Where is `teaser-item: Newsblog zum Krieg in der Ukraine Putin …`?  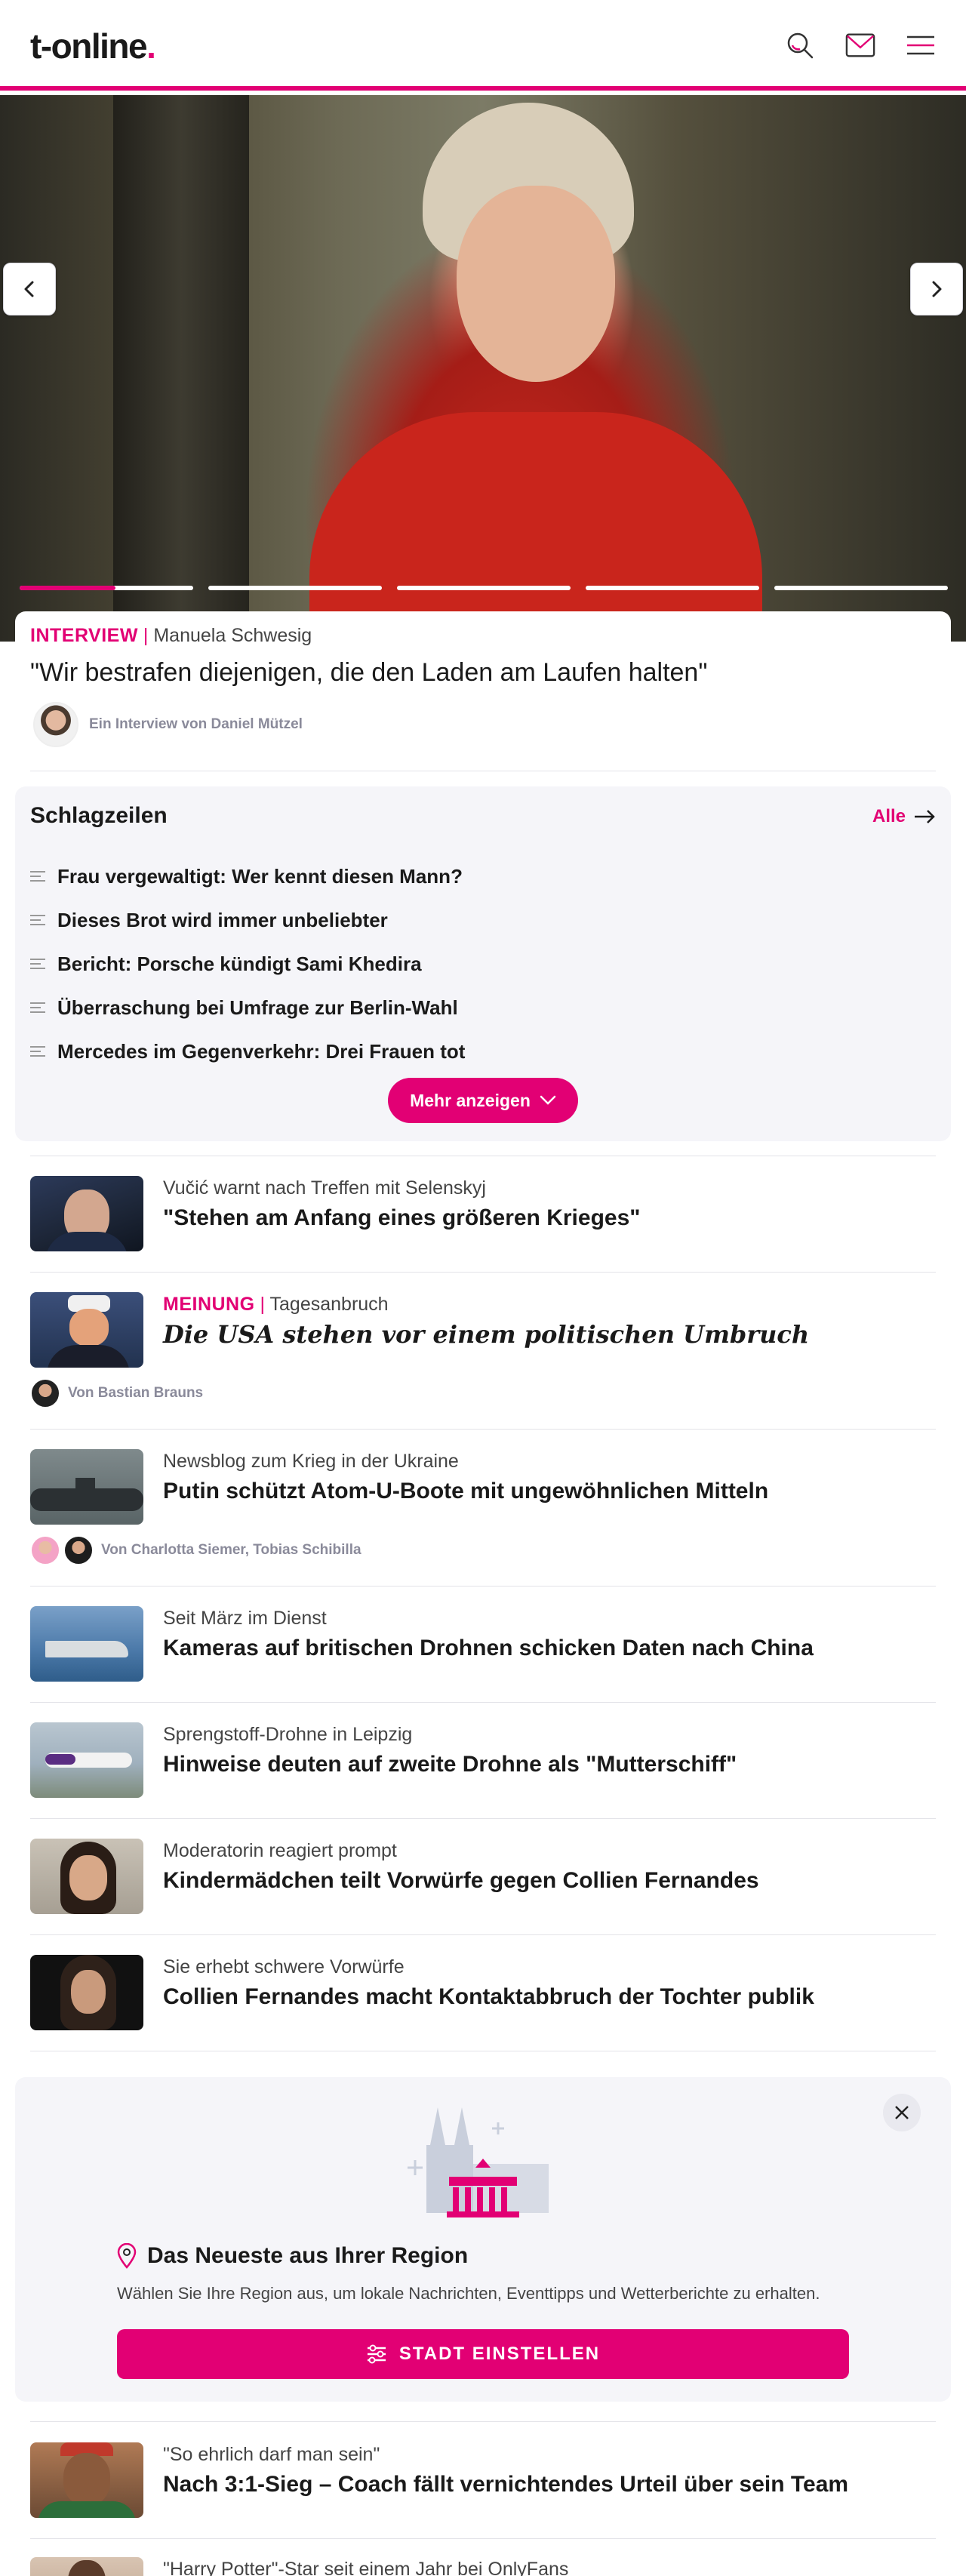 teaser-item: Newsblog zum Krieg in der Ukraine Putin … is located at coordinates (483, 1509).